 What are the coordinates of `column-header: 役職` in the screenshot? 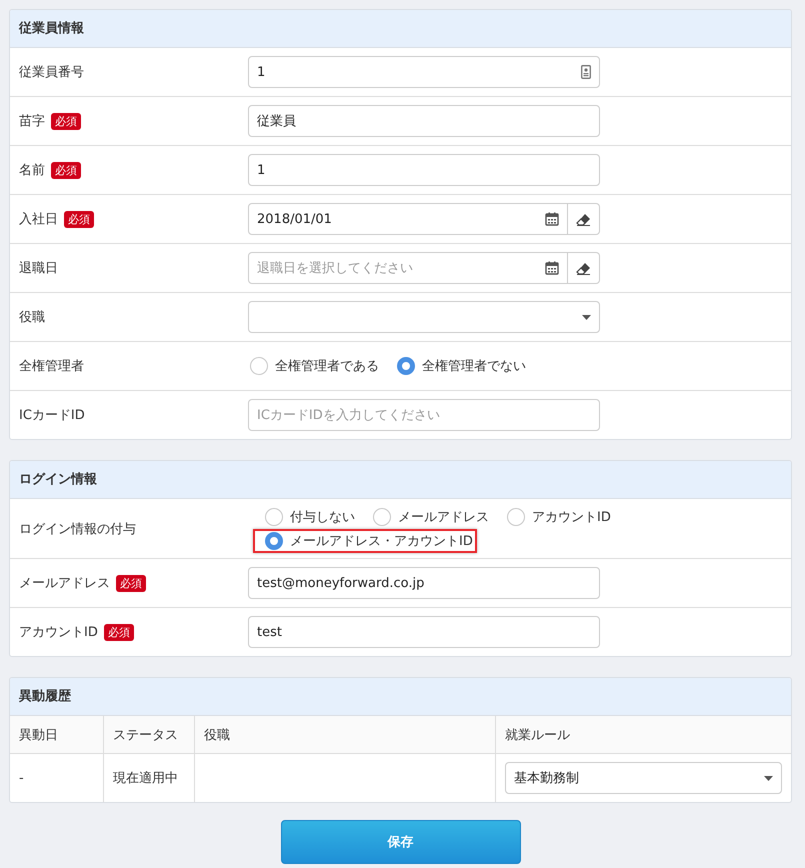 It's located at (345, 735).